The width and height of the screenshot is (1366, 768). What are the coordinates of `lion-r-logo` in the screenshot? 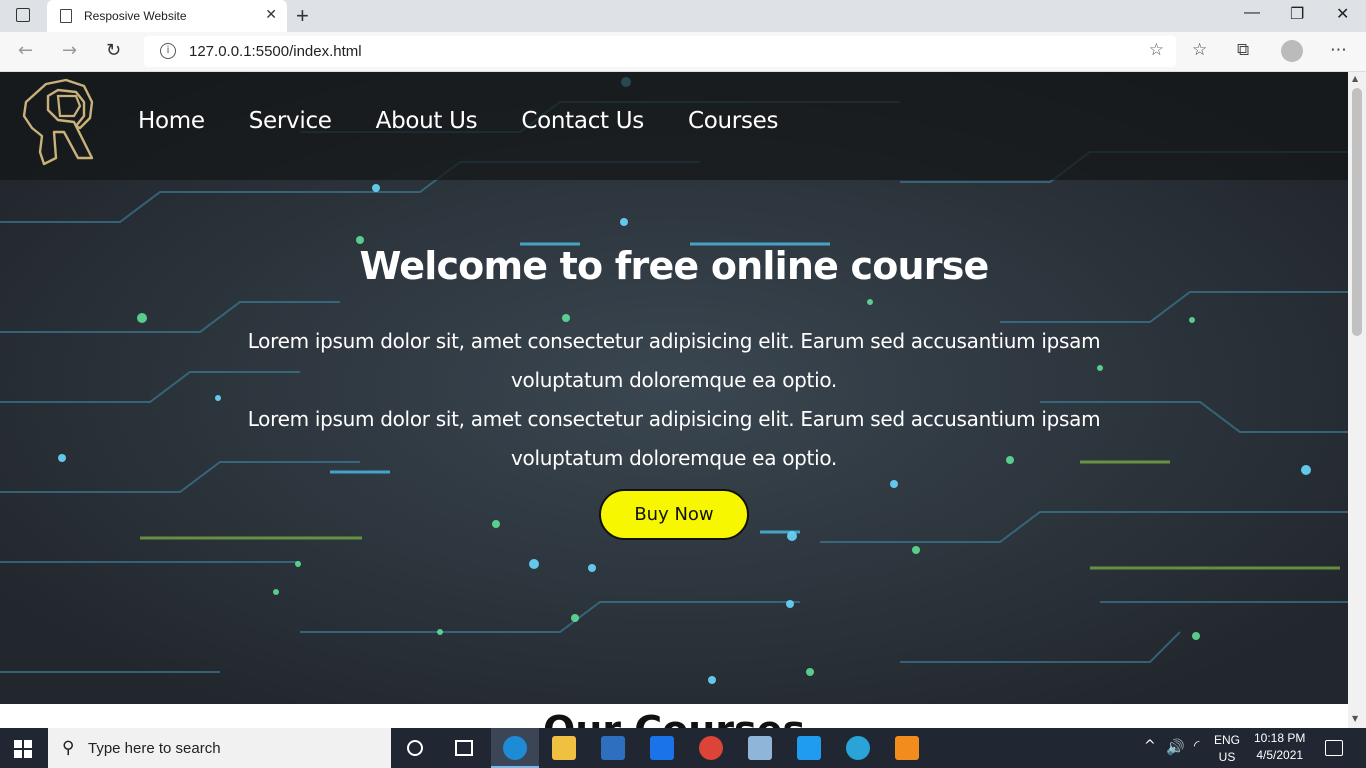 It's located at (58, 122).